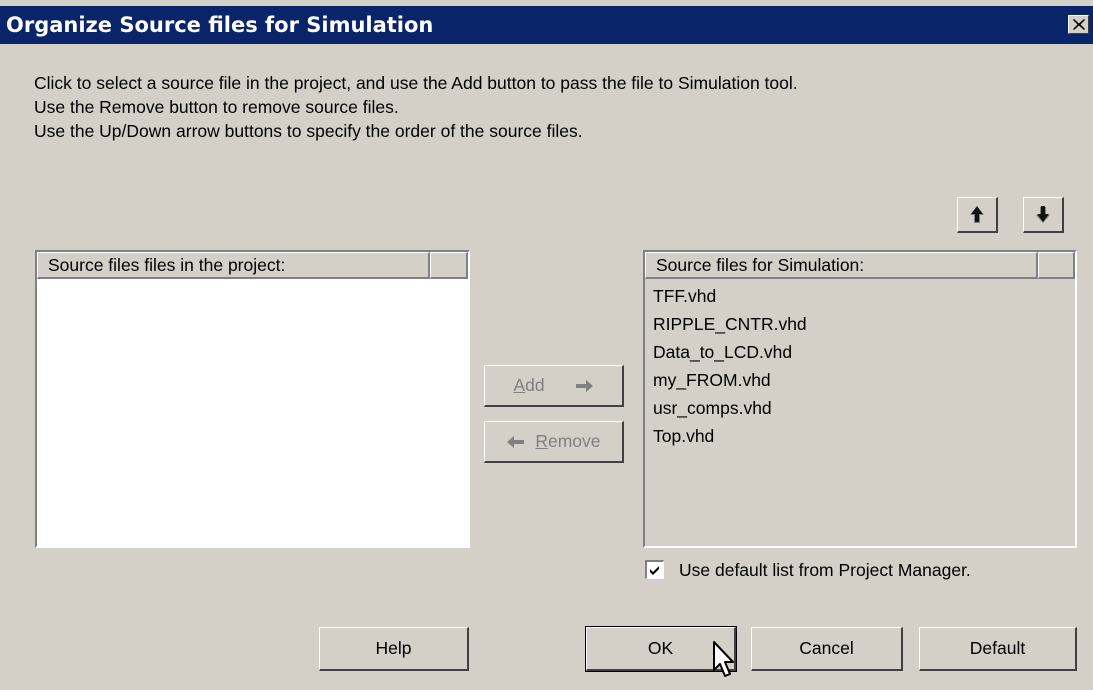 Image resolution: width=1093 pixels, height=690 pixels. What do you see at coordinates (220, 25) in the screenshot?
I see `window-title: Organize Source files for Simulation` at bounding box center [220, 25].